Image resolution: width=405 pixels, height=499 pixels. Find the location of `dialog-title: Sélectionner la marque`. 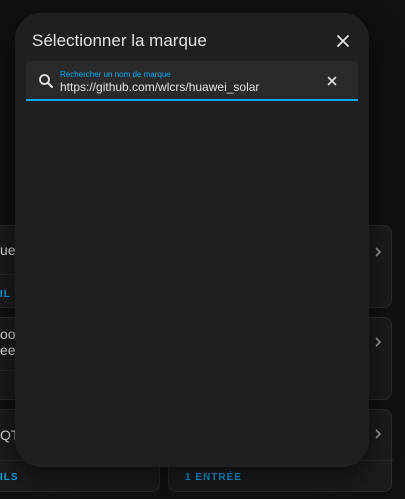

dialog-title: Sélectionner la marque is located at coordinates (119, 40).